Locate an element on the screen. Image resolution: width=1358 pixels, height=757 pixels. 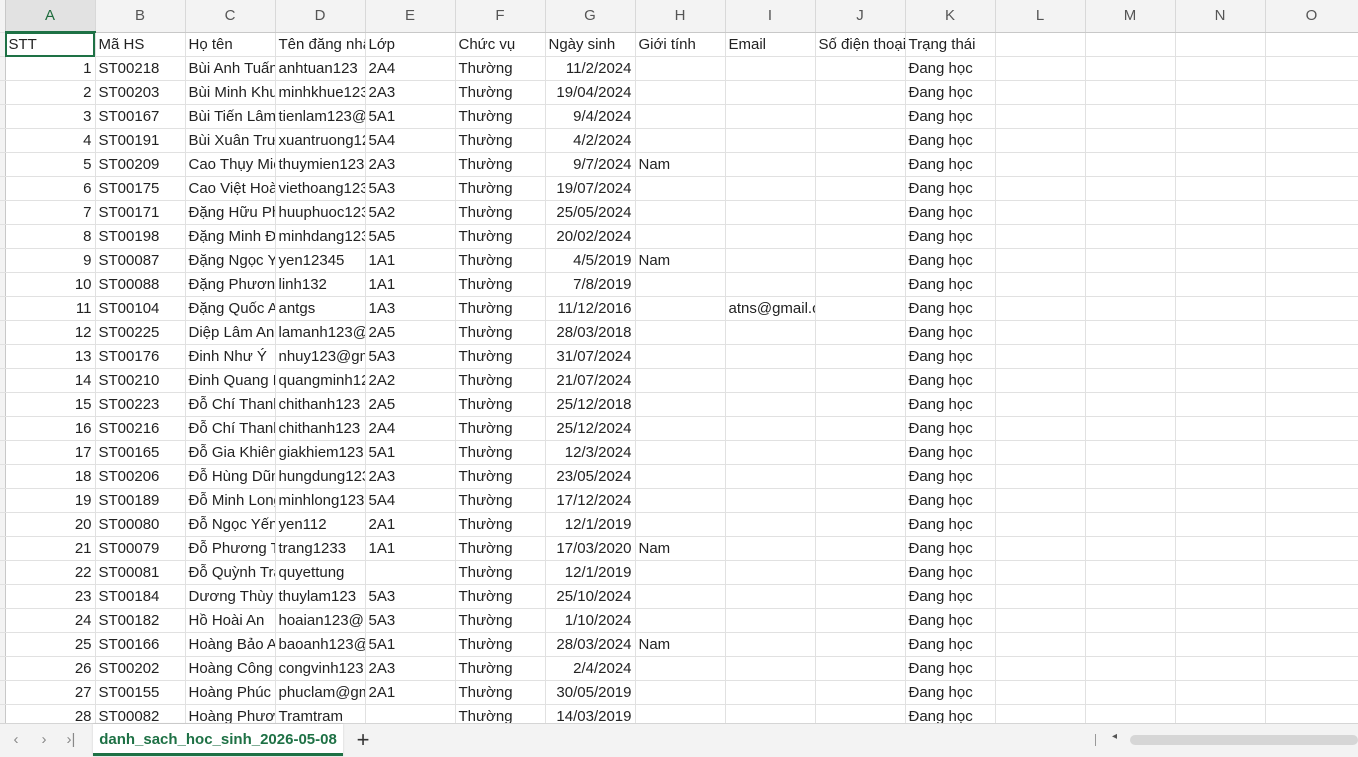
header-cell: Trạng thái is located at coordinates (950, 44).